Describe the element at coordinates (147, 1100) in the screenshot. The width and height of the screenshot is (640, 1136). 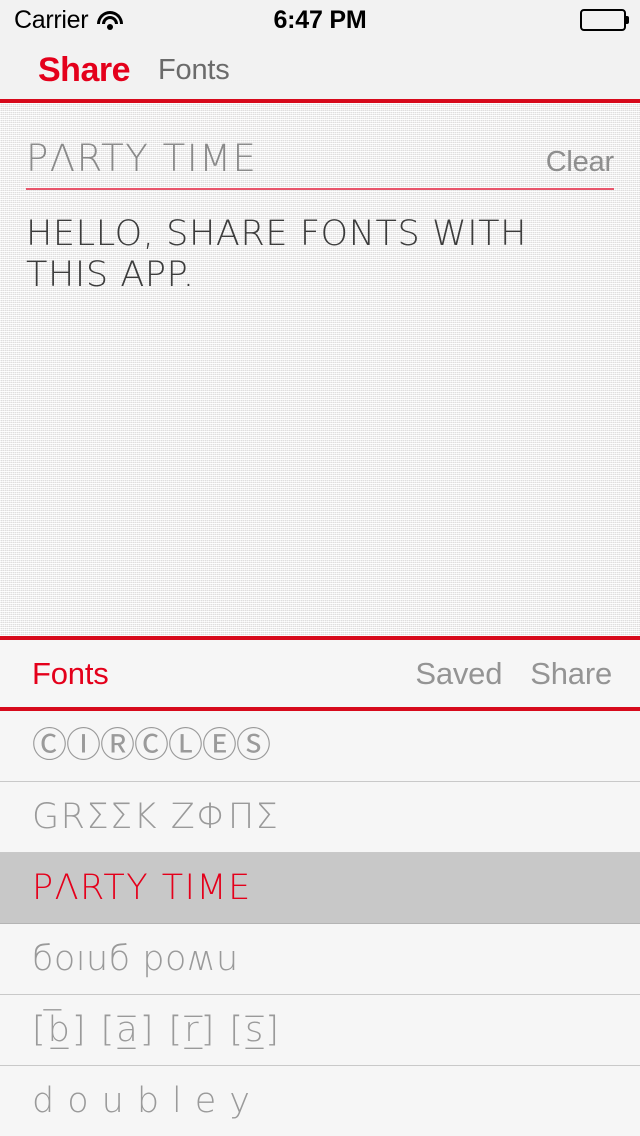
I see `font-sample: doubley` at that location.